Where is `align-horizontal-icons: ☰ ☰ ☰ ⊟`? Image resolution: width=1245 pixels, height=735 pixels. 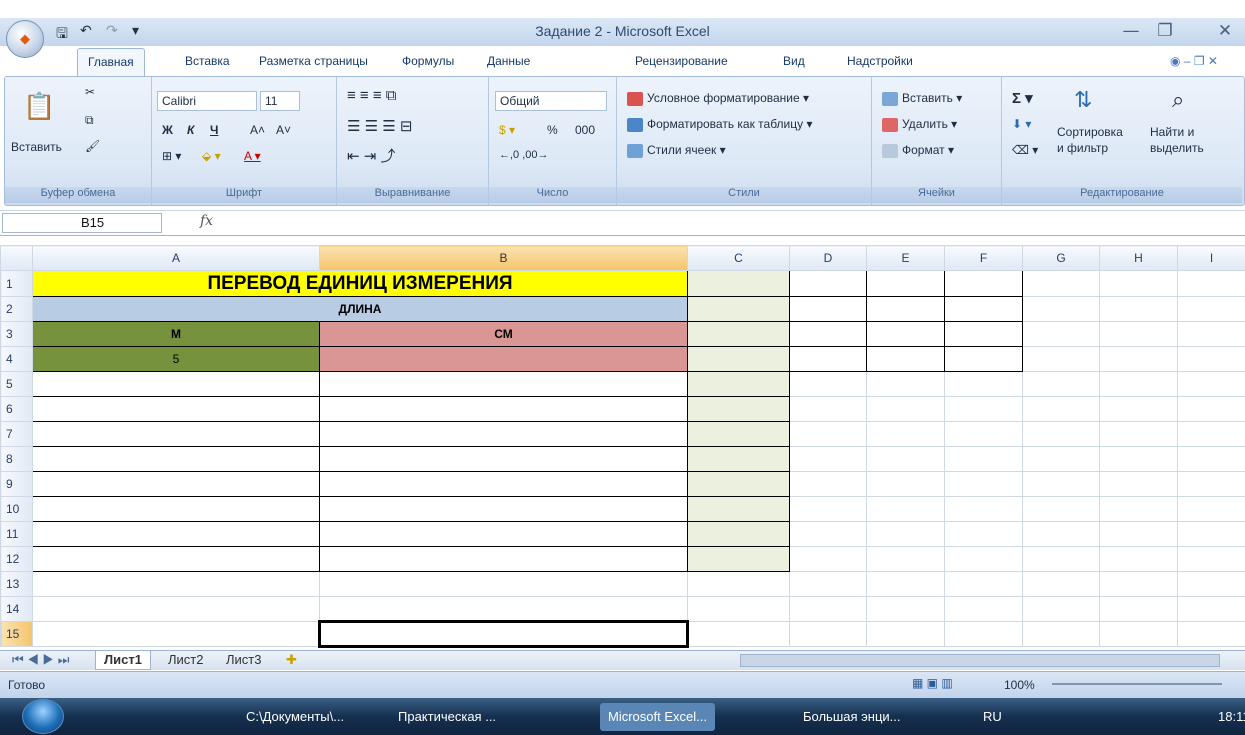
align-horizontal-icons: ☰ ☰ ☰ ⊟ is located at coordinates (379, 126).